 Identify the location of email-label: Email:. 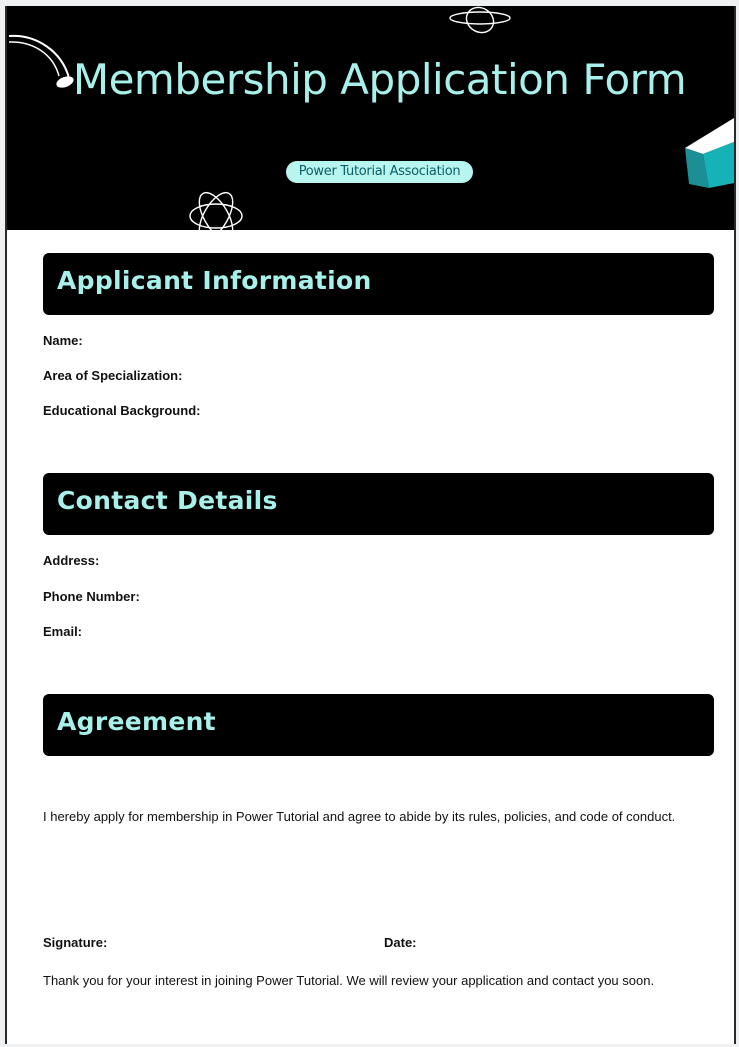
(63, 631).